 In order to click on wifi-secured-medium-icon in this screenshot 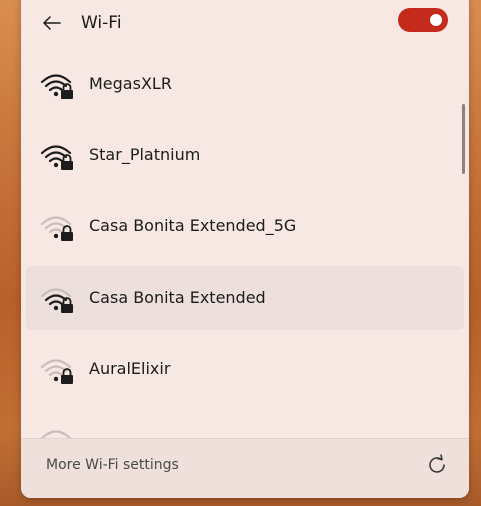, I will do `click(56, 300)`.